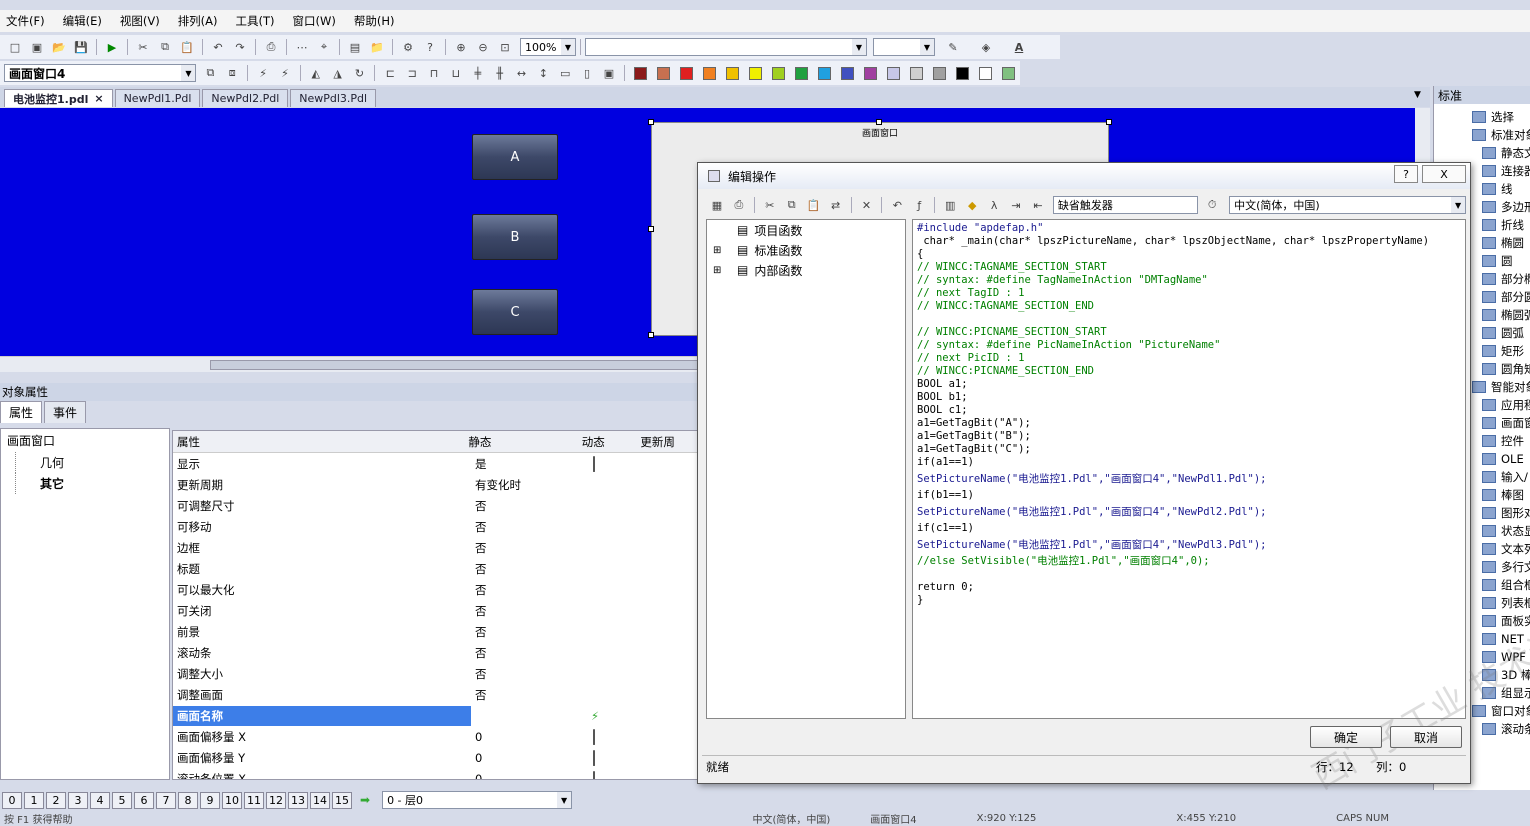  I want to click on property-row: 可调整尺寸 否, so click(436, 505).